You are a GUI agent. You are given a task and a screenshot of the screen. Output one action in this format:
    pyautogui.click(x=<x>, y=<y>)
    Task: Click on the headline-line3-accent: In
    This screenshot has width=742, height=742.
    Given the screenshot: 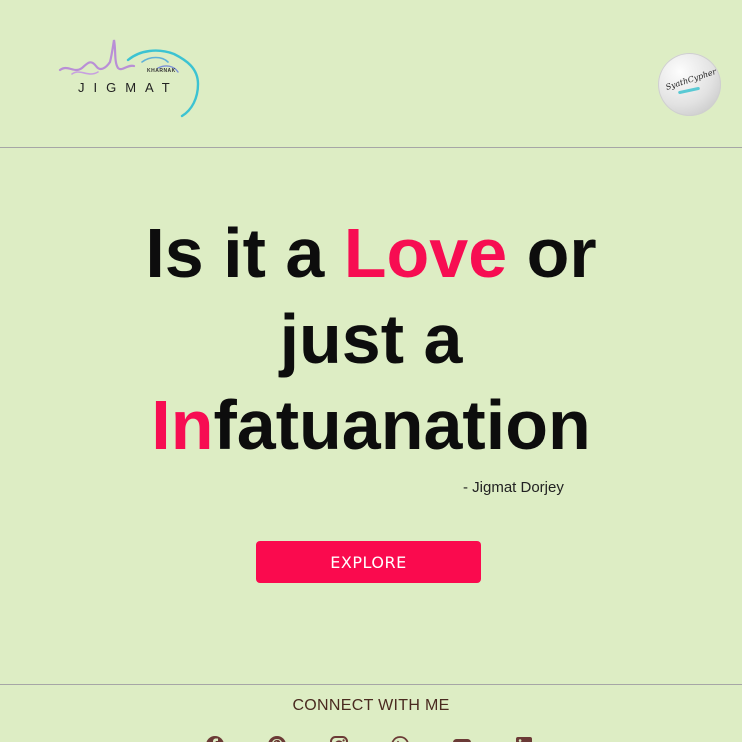 What is the action you would take?
    pyautogui.click(x=182, y=425)
    